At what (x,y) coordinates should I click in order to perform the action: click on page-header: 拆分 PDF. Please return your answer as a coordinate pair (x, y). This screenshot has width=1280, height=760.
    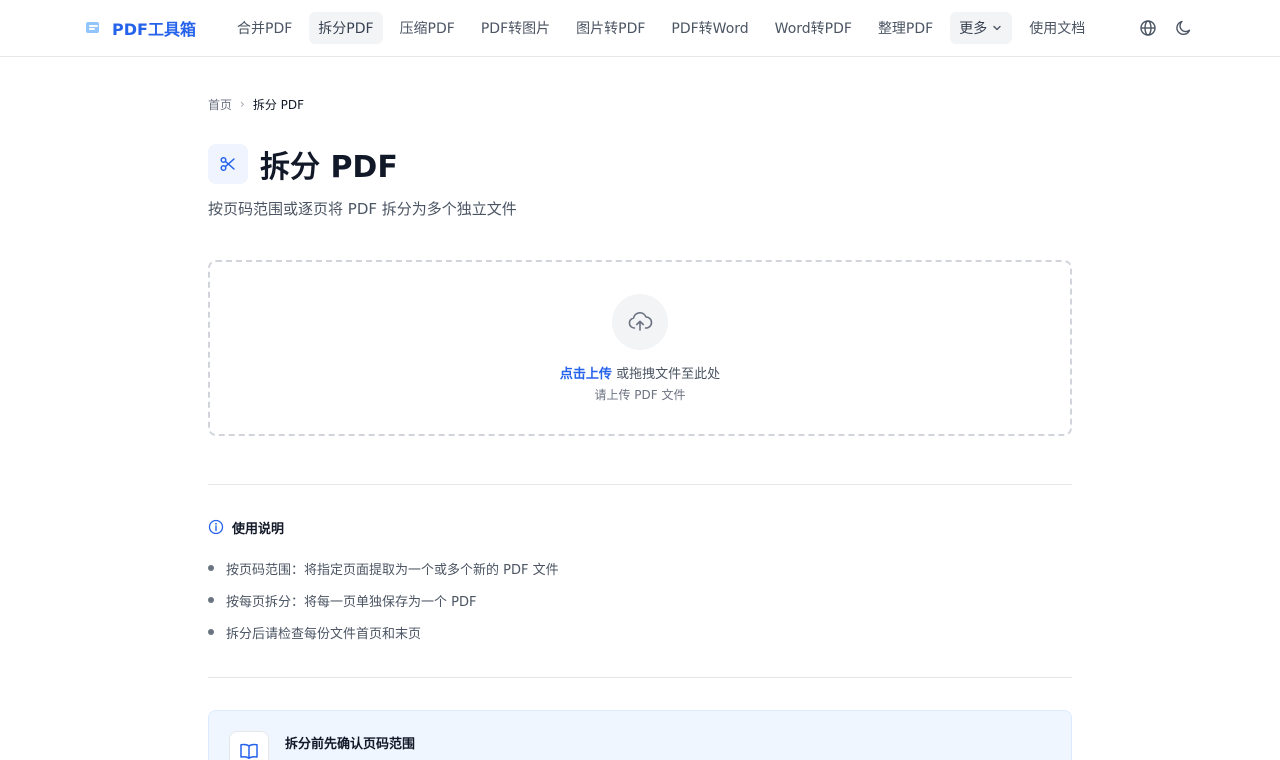
    Looking at the image, I should click on (303, 164).